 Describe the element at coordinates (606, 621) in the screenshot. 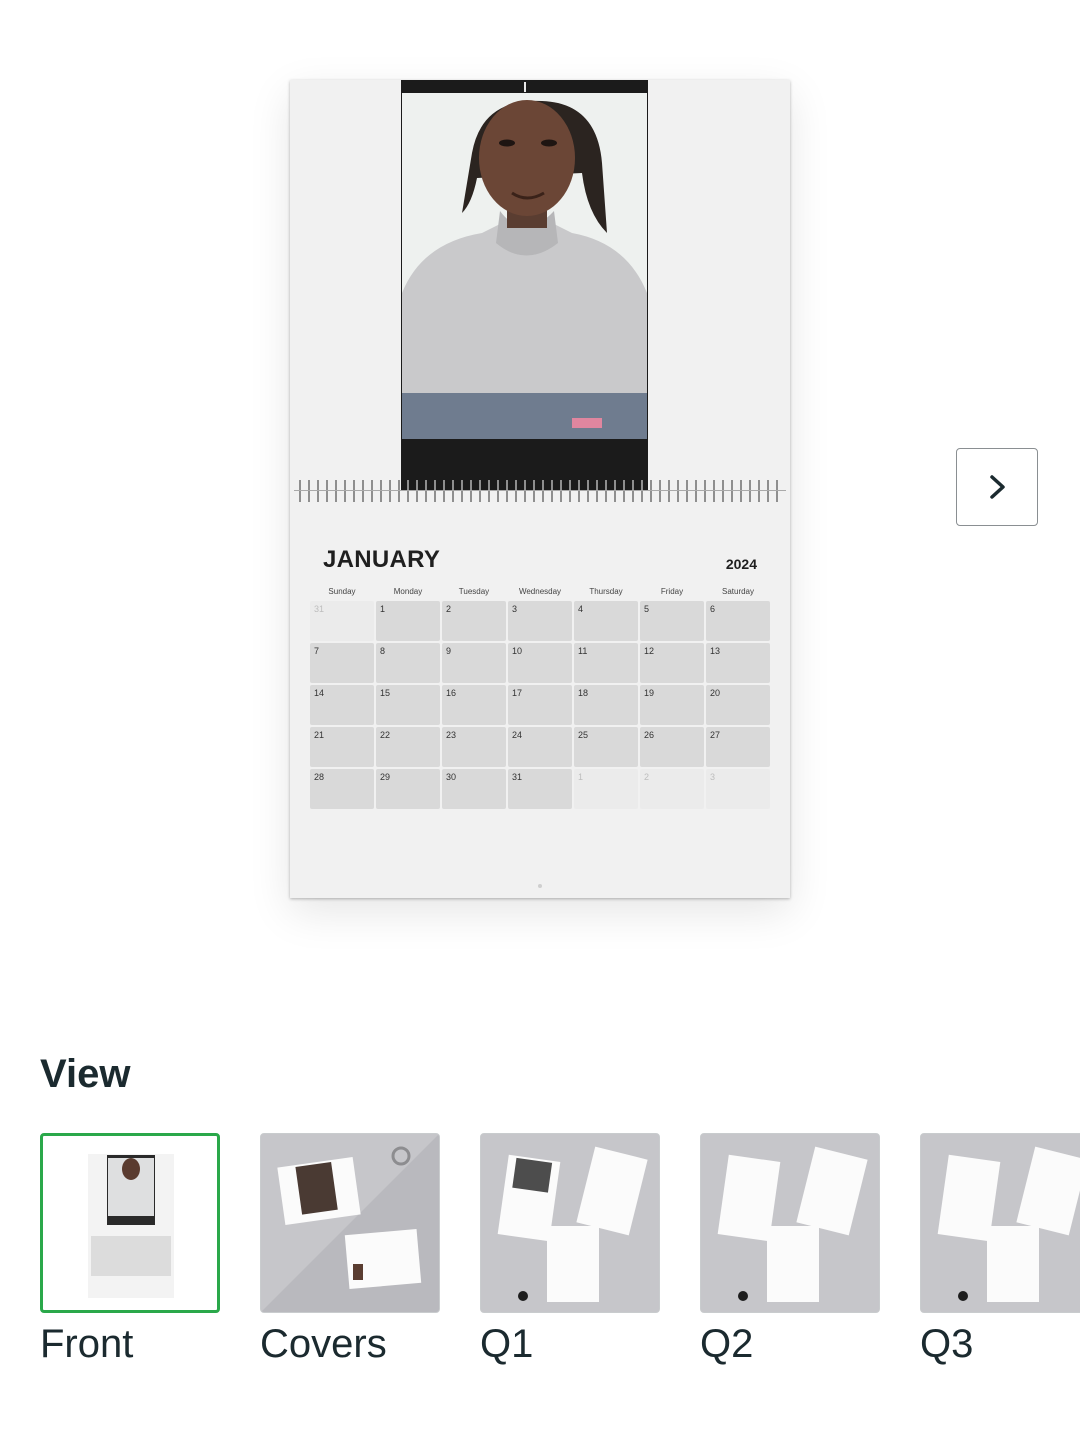

I see `day-cell: 4` at that location.